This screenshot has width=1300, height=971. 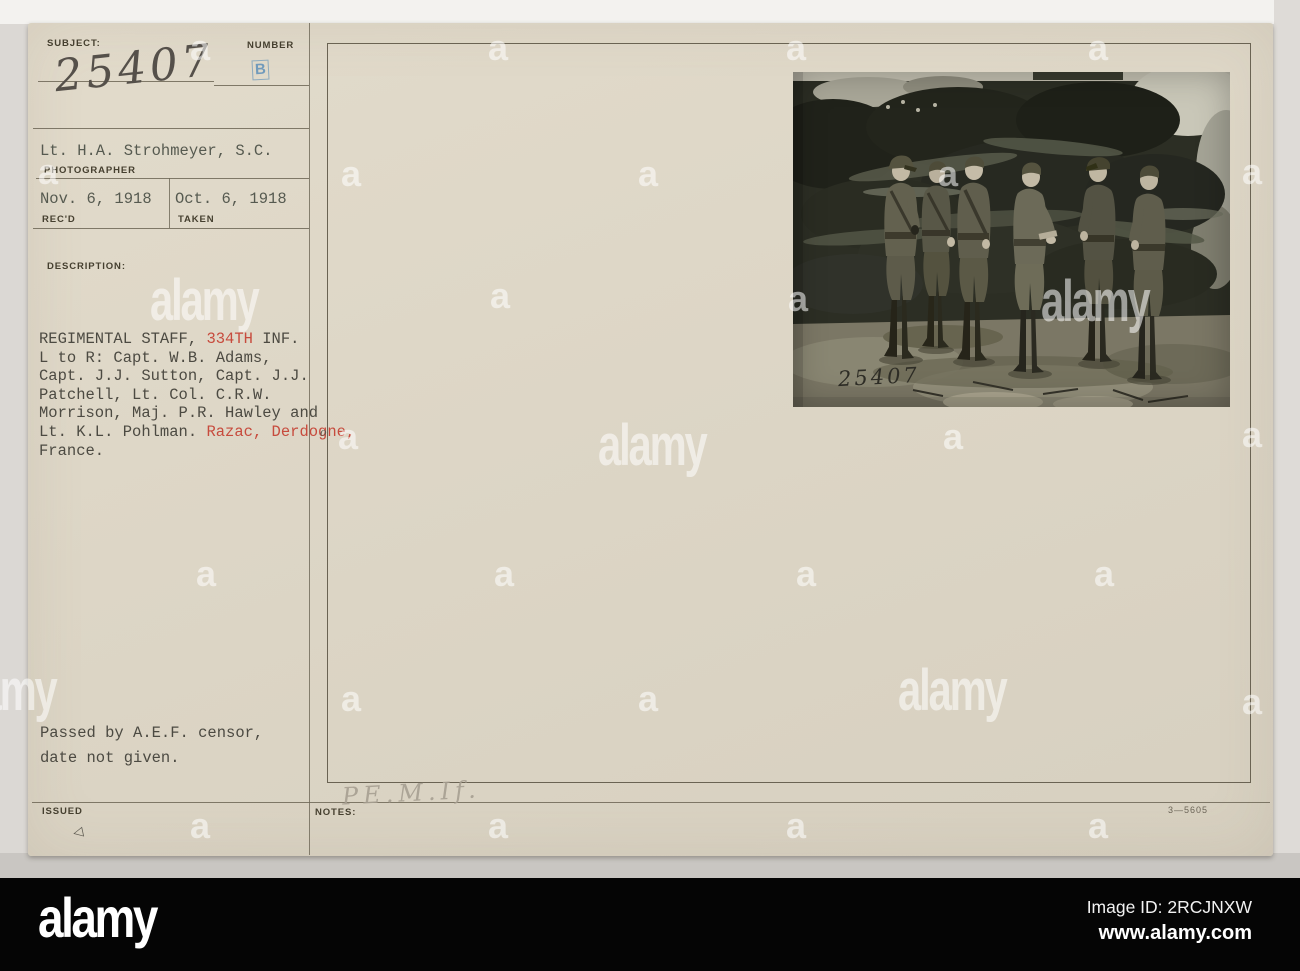 I want to click on handwritten-o-annotation: o, so click(x=323, y=432).